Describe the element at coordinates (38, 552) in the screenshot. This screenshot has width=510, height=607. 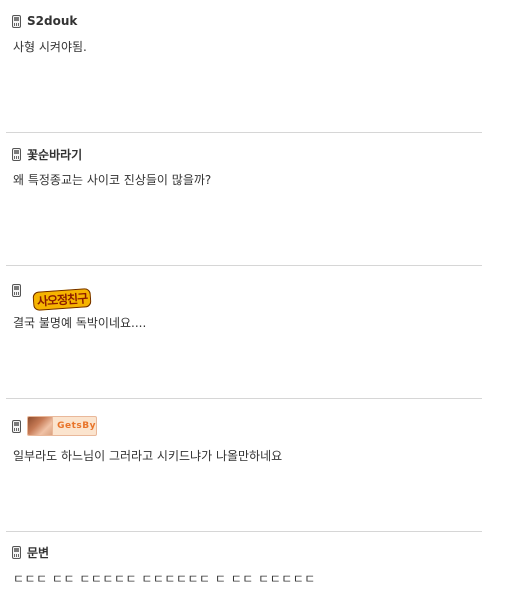
I see `nickname: 문변` at that location.